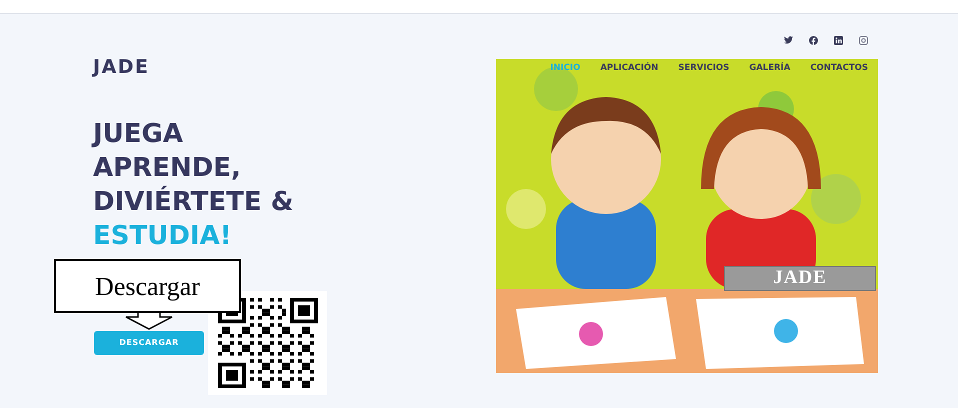 The height and width of the screenshot is (408, 958). What do you see at coordinates (863, 40) in the screenshot?
I see `instagram-icon` at bounding box center [863, 40].